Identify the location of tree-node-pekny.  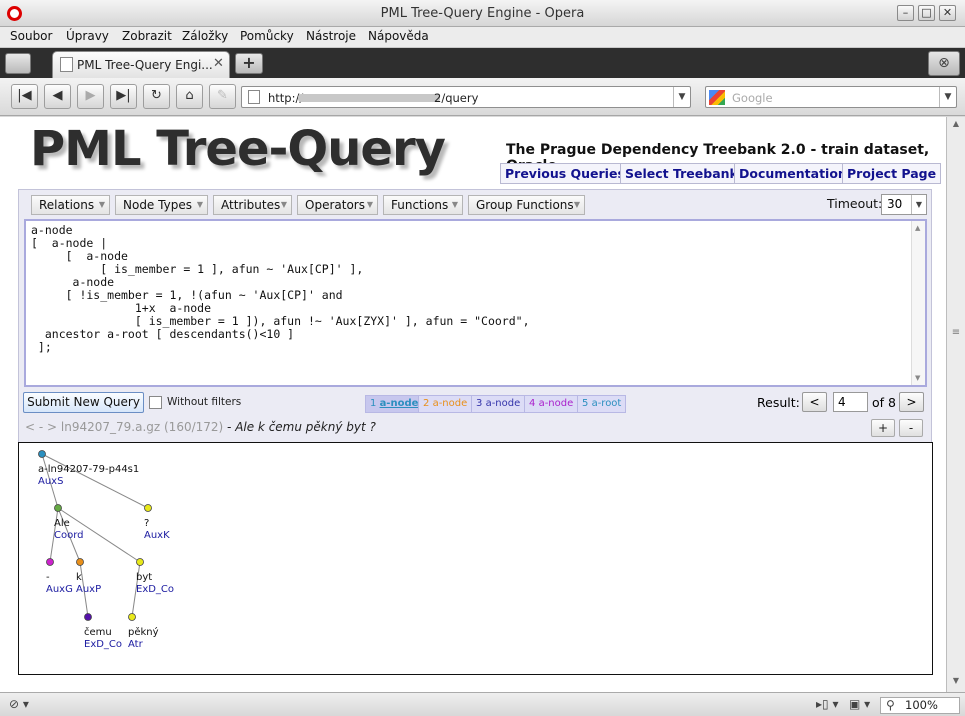
(132, 617).